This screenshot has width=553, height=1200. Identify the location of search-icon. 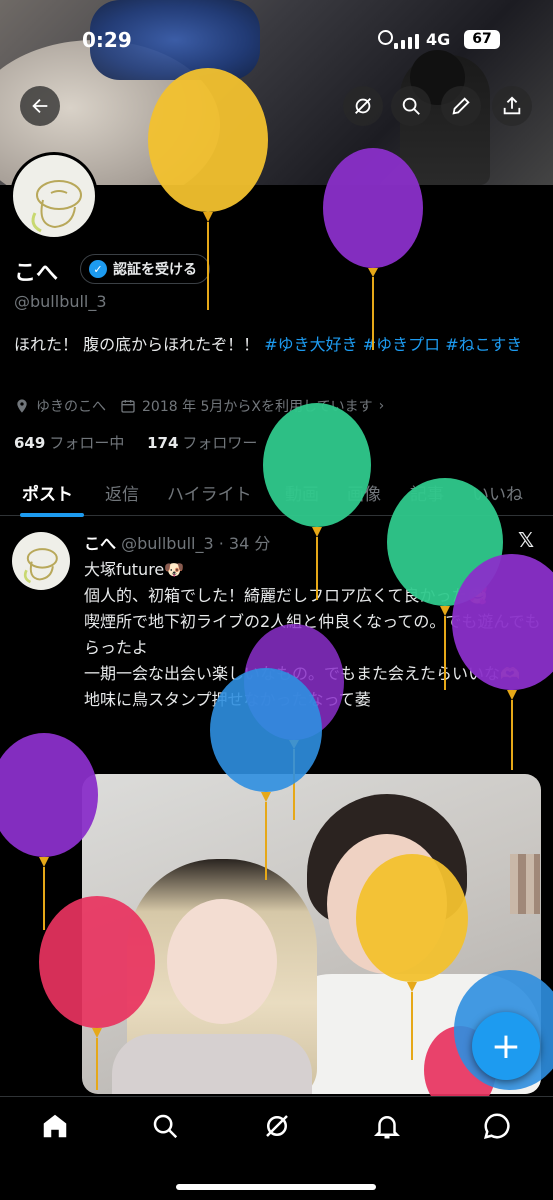
(165, 1126).